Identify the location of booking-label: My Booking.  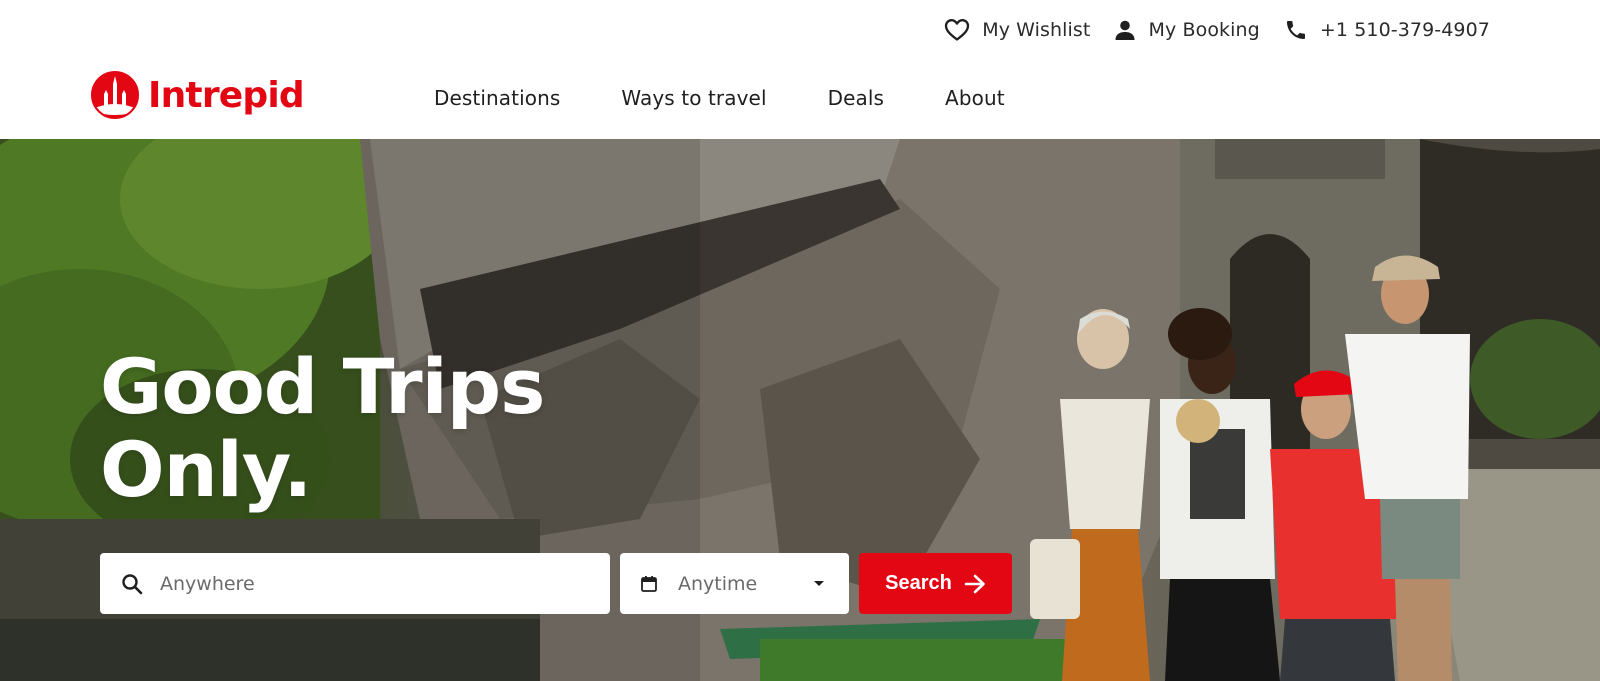
(1204, 30).